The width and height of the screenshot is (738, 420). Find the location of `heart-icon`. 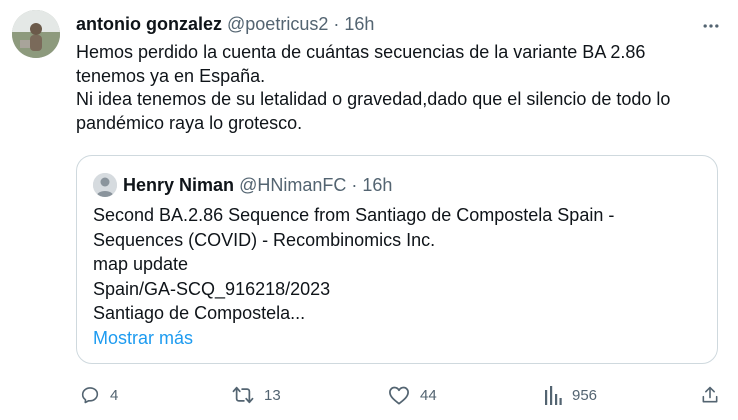

heart-icon is located at coordinates (399, 395).